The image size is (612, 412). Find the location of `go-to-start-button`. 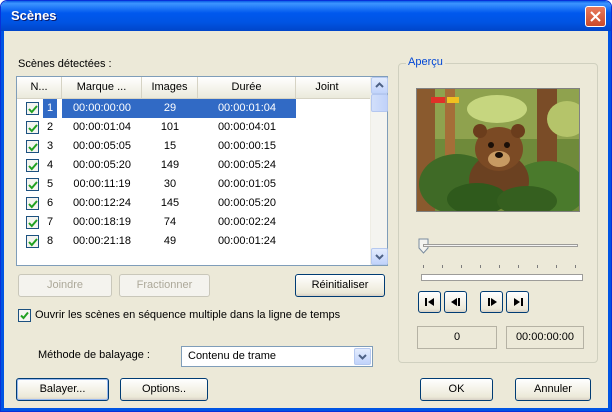

go-to-start-button is located at coordinates (429, 302).